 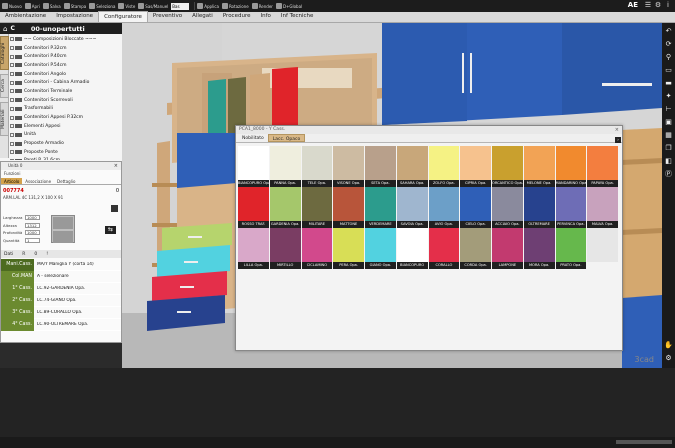 I want to click on palette-tab-0: Nobilitato, so click(x=253, y=138).